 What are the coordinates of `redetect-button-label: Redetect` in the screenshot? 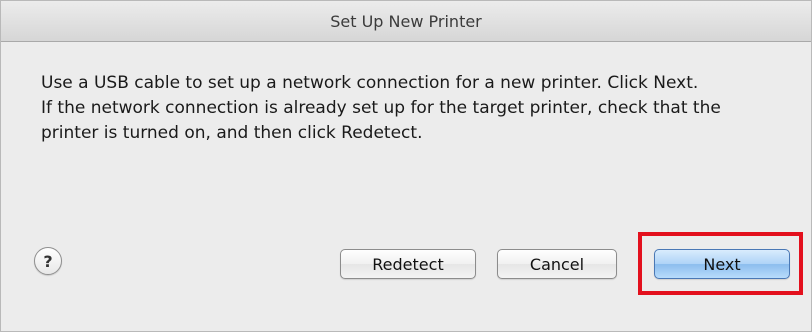 It's located at (408, 264).